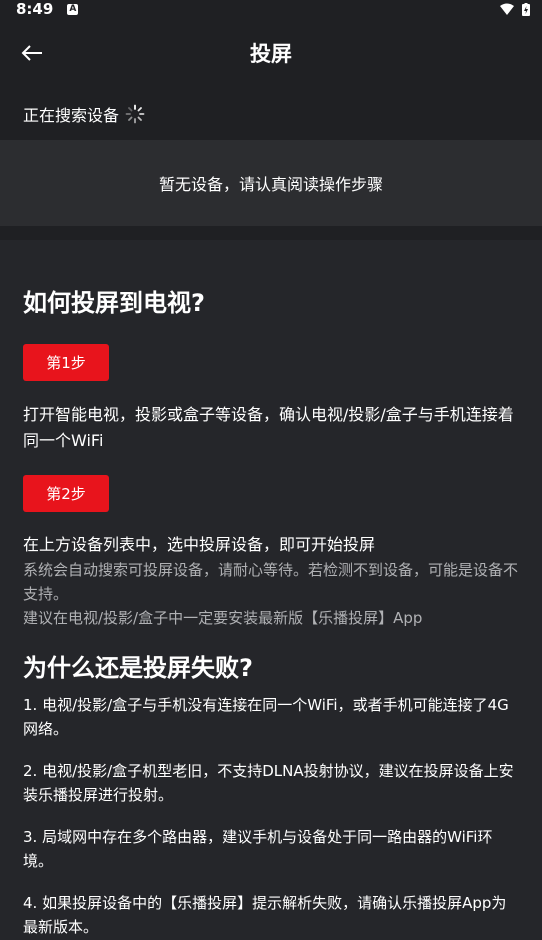  Describe the element at coordinates (271, 582) in the screenshot. I see `step2-note-1: 系统会自动搜索可投屏设备，请耐心等待。若检测不到设备，可能是设备不支持。` at that location.